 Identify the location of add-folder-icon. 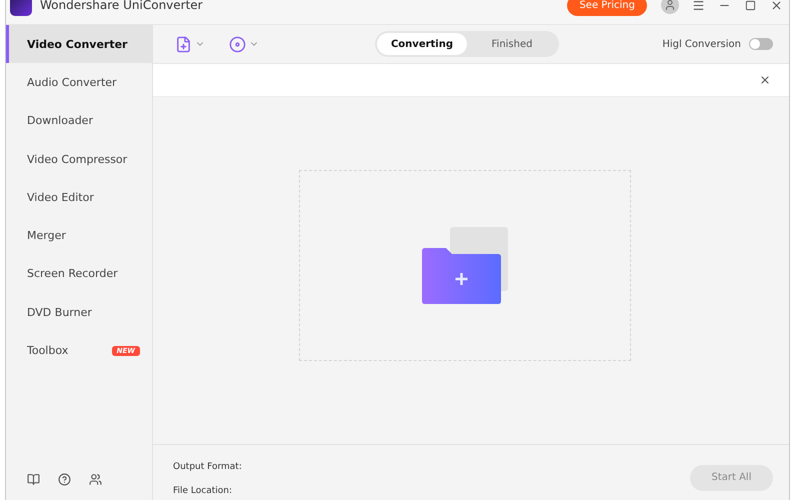
(465, 265).